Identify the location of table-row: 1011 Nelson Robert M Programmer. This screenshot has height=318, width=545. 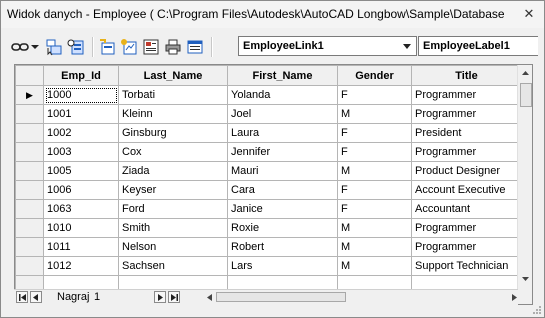
(268, 247).